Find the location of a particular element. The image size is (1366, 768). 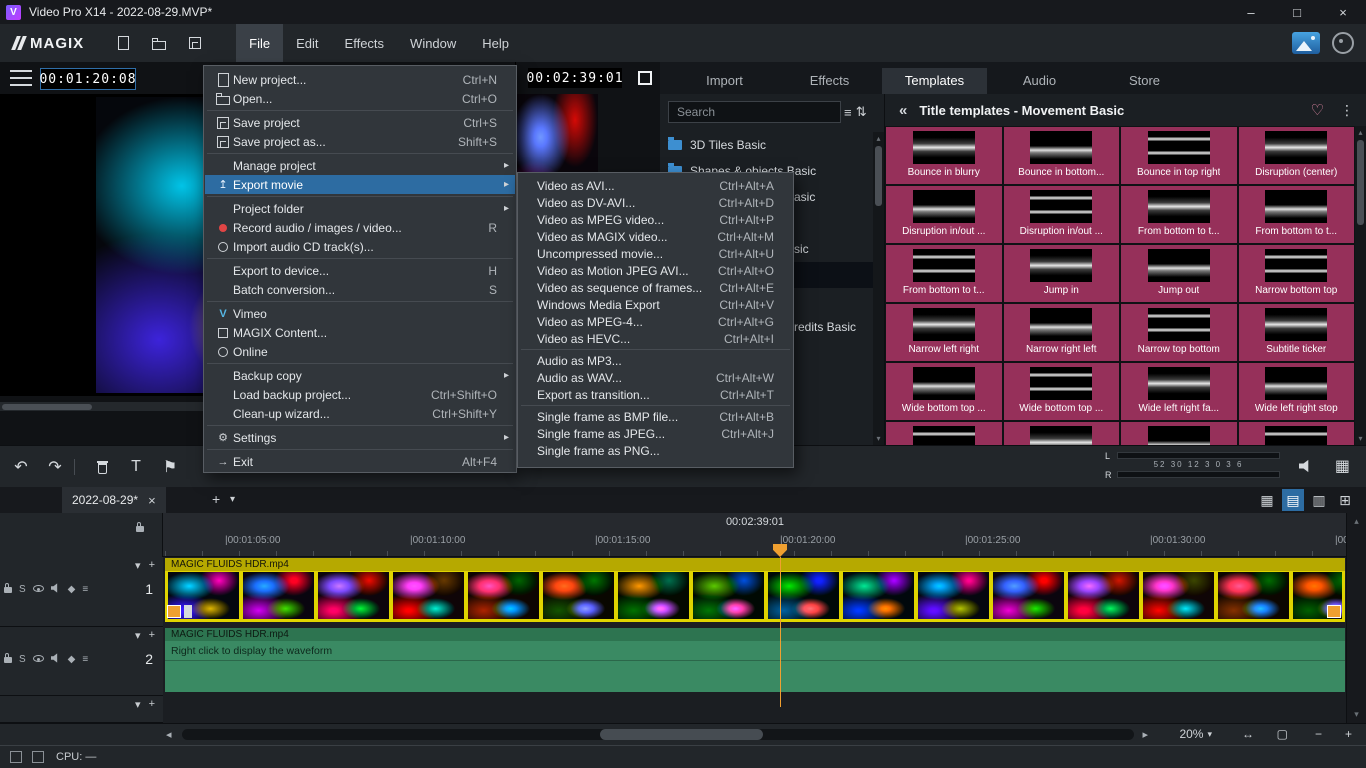

timecode-display-right: 00:02:39:01 is located at coordinates (574, 78).